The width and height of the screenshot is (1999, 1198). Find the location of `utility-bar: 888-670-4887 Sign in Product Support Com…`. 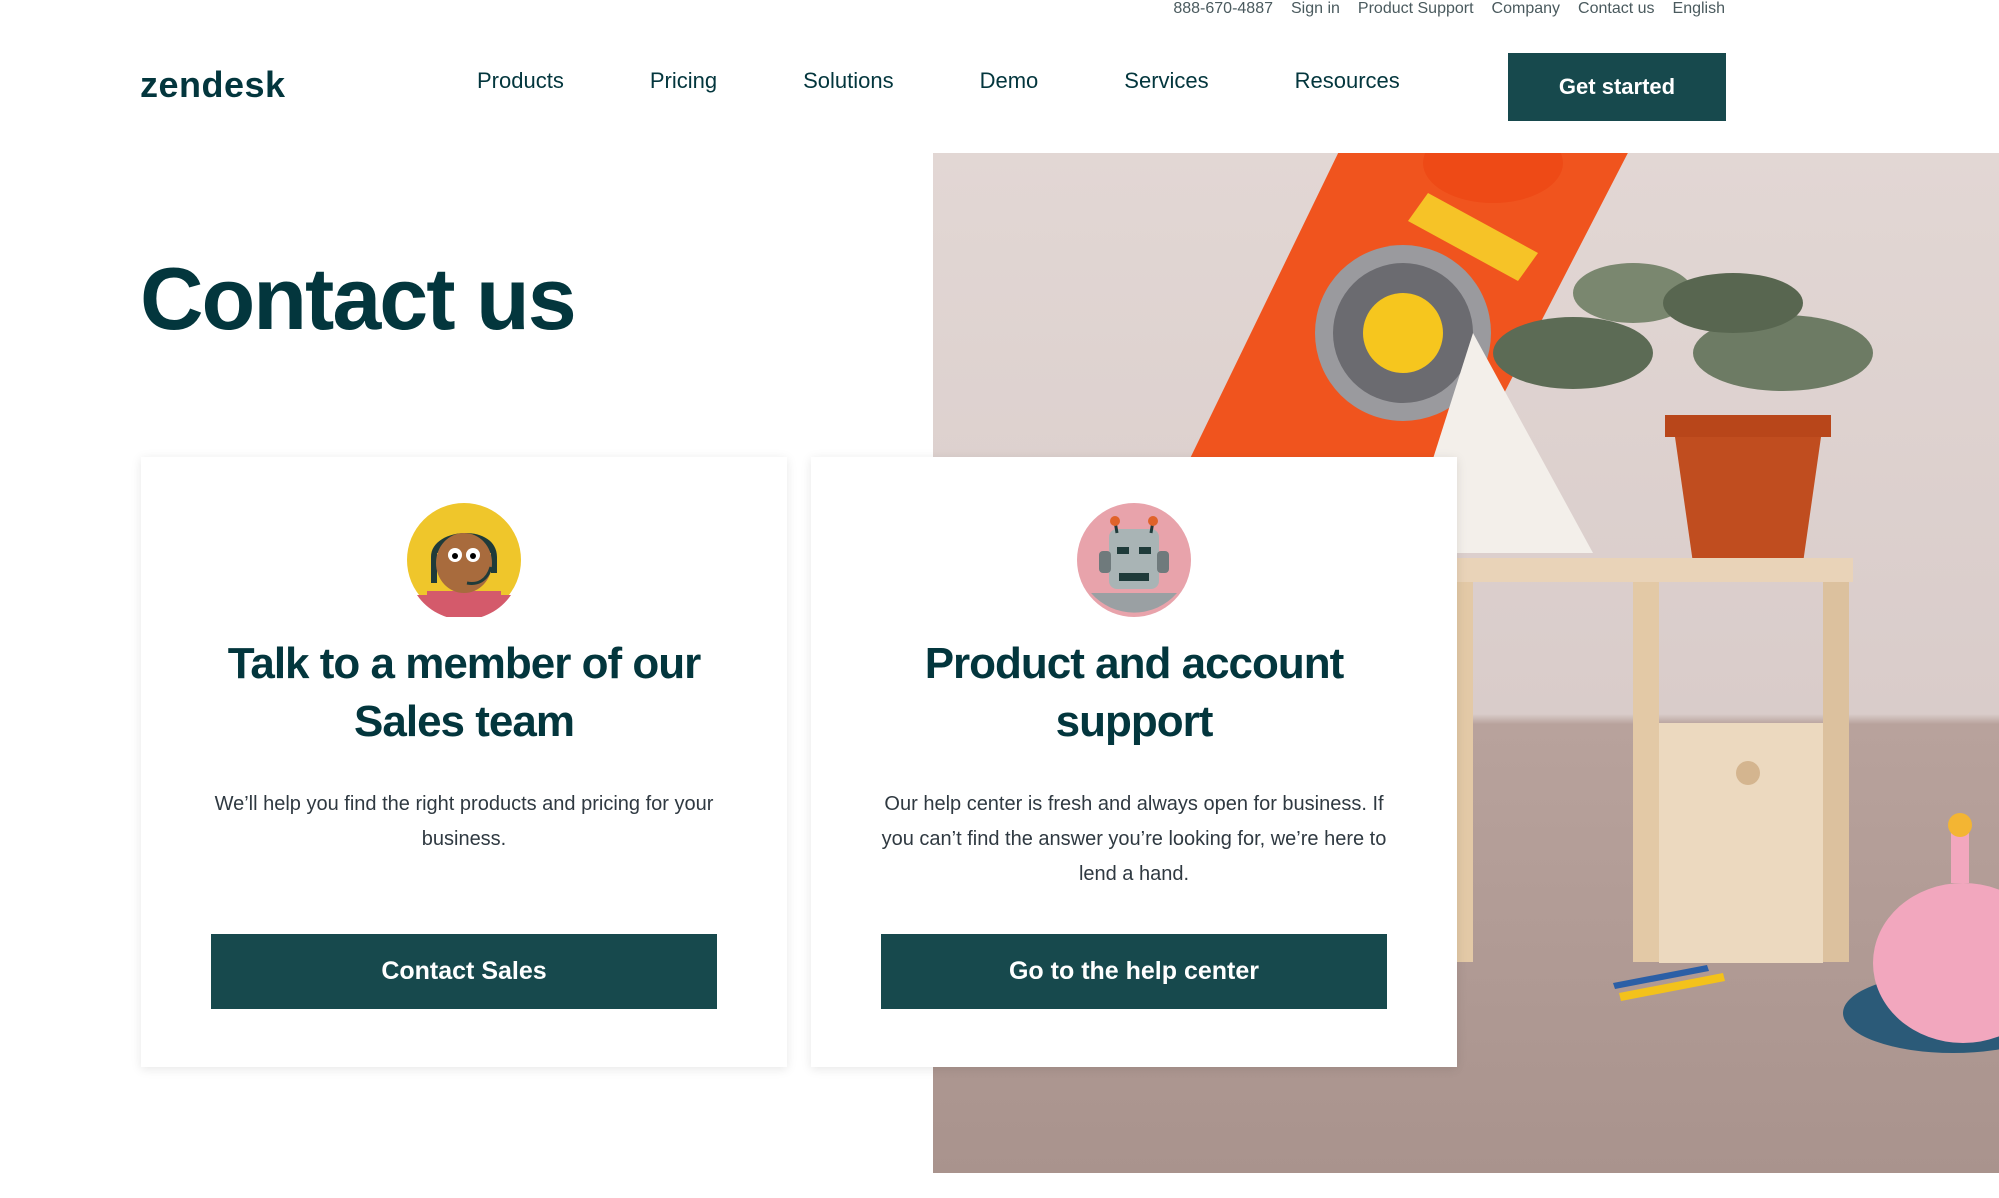

utility-bar: 888-670-4887 Sign in Product Support Com… is located at coordinates (1449, 9).